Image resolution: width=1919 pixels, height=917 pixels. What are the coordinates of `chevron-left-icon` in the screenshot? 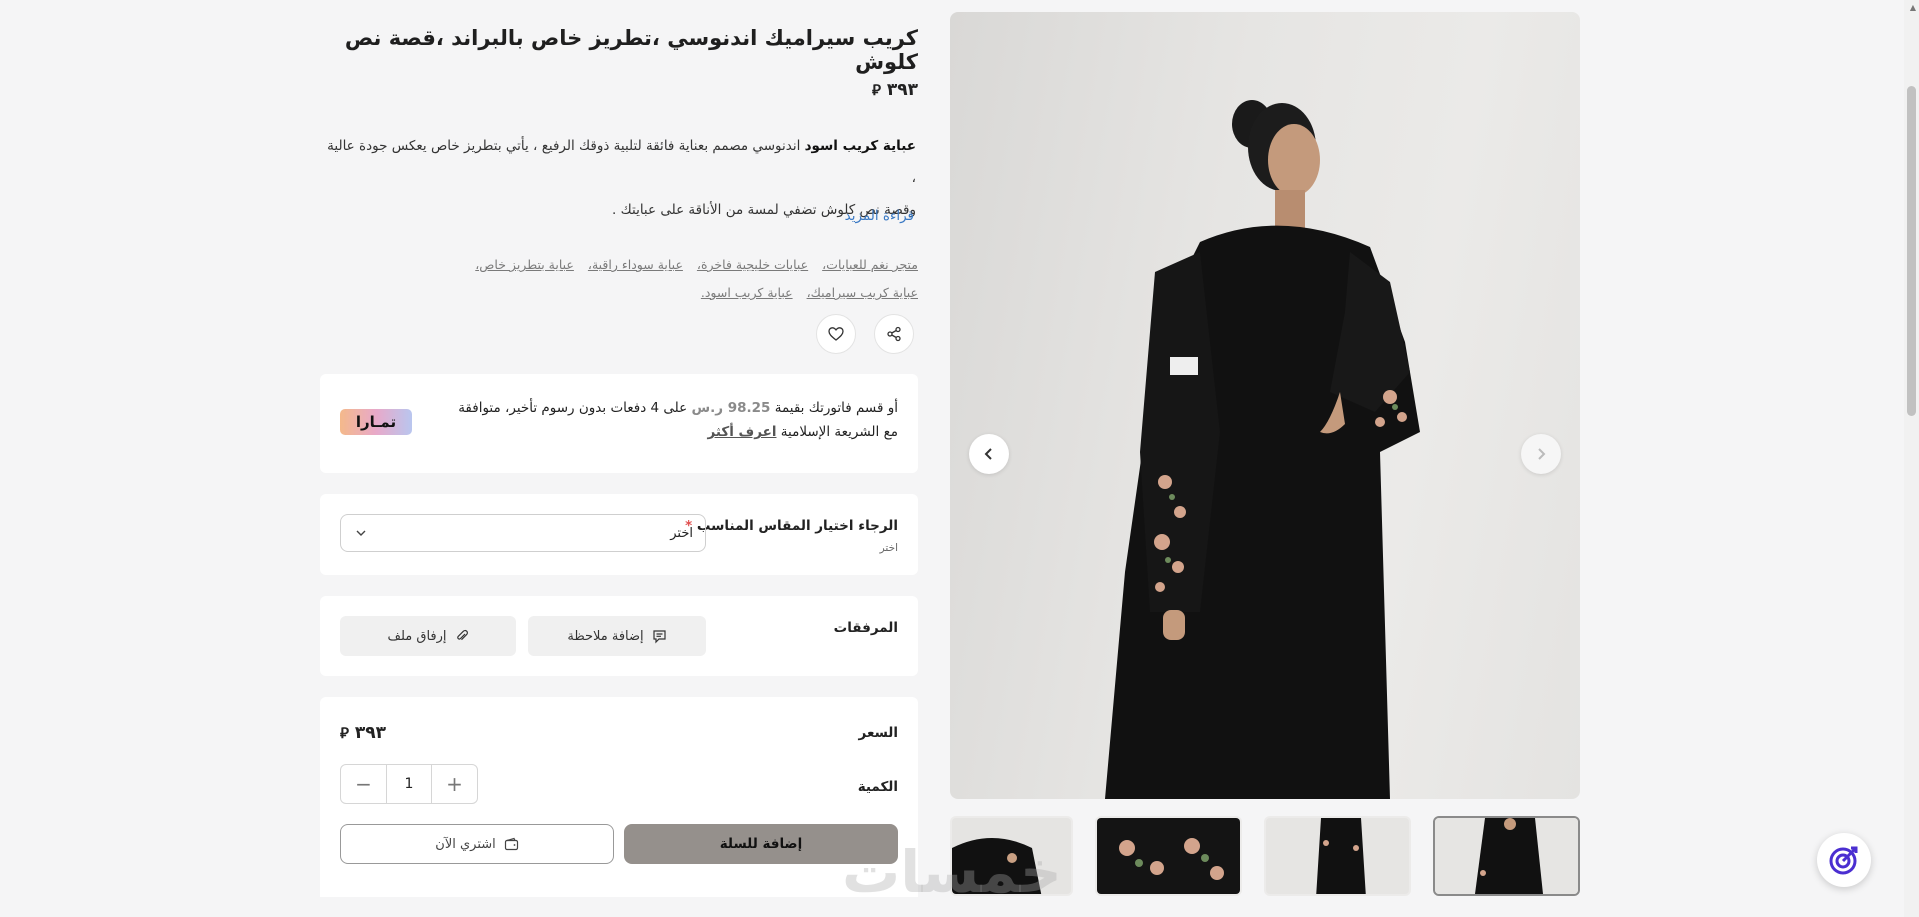 It's located at (988, 454).